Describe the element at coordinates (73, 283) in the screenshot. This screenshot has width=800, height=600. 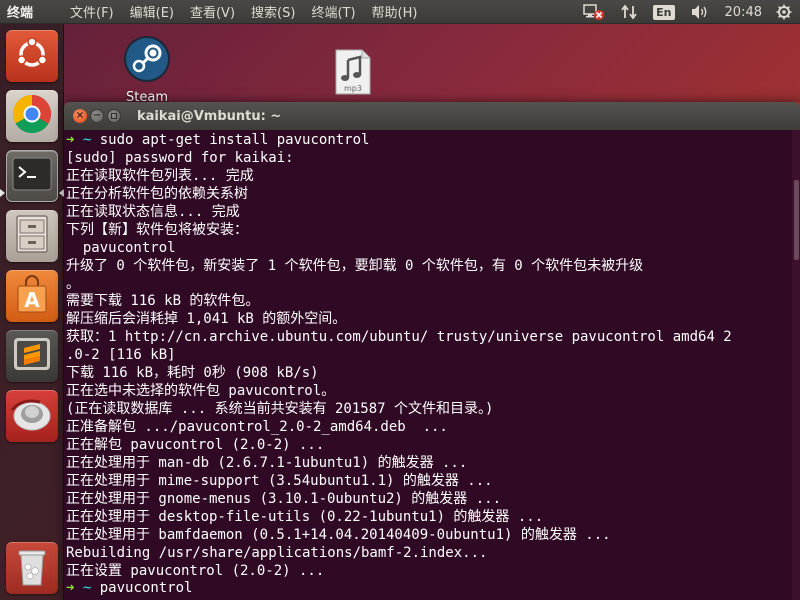
I see `output-line: 。` at that location.